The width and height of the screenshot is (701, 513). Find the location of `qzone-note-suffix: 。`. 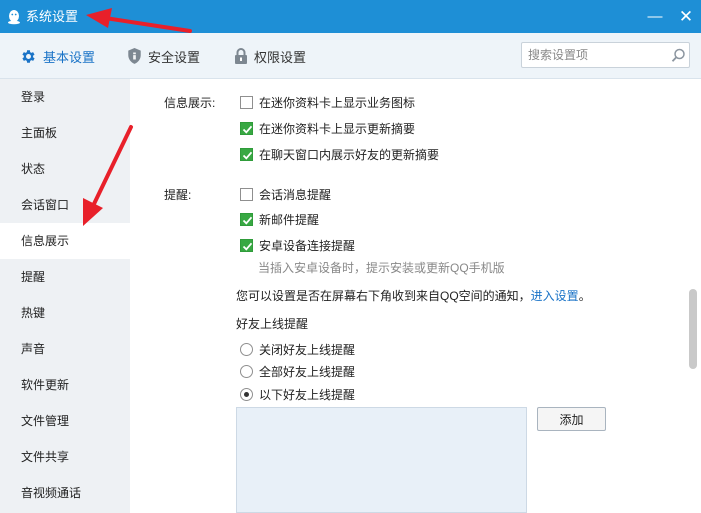

qzone-note-suffix: 。 is located at coordinates (584, 296).